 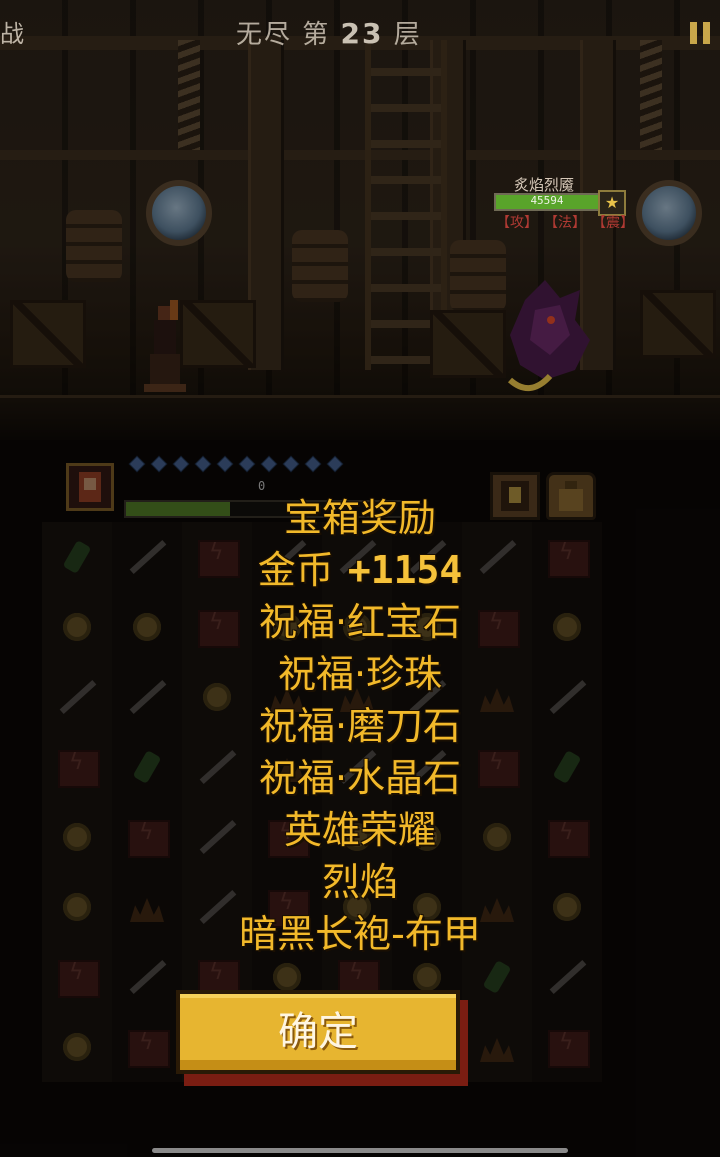 What do you see at coordinates (360, 778) in the screenshot?
I see `reward-item: 祝福·水晶石` at bounding box center [360, 778].